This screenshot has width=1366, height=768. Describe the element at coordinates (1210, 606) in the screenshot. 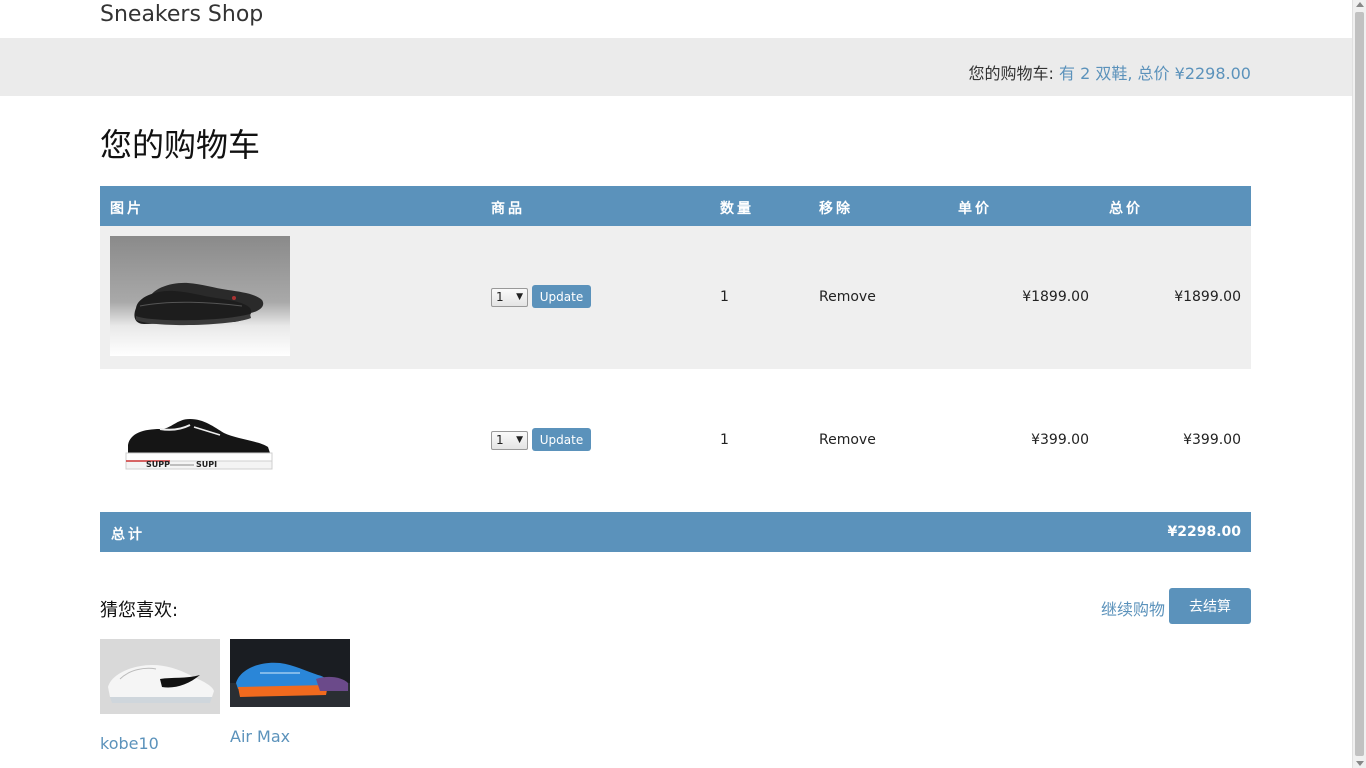

I see `checkout-button: 去结算` at that location.